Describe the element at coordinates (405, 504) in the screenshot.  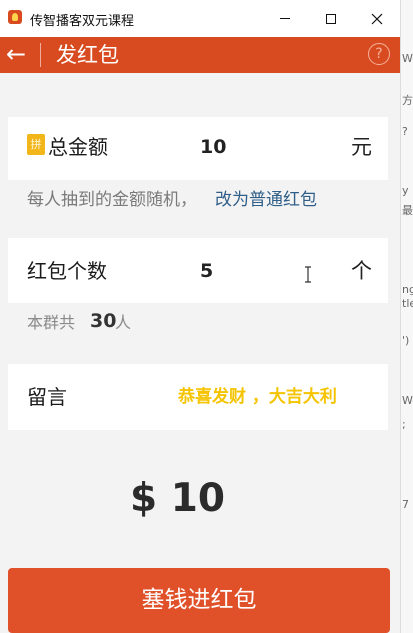
I see `bg-text: 7` at that location.